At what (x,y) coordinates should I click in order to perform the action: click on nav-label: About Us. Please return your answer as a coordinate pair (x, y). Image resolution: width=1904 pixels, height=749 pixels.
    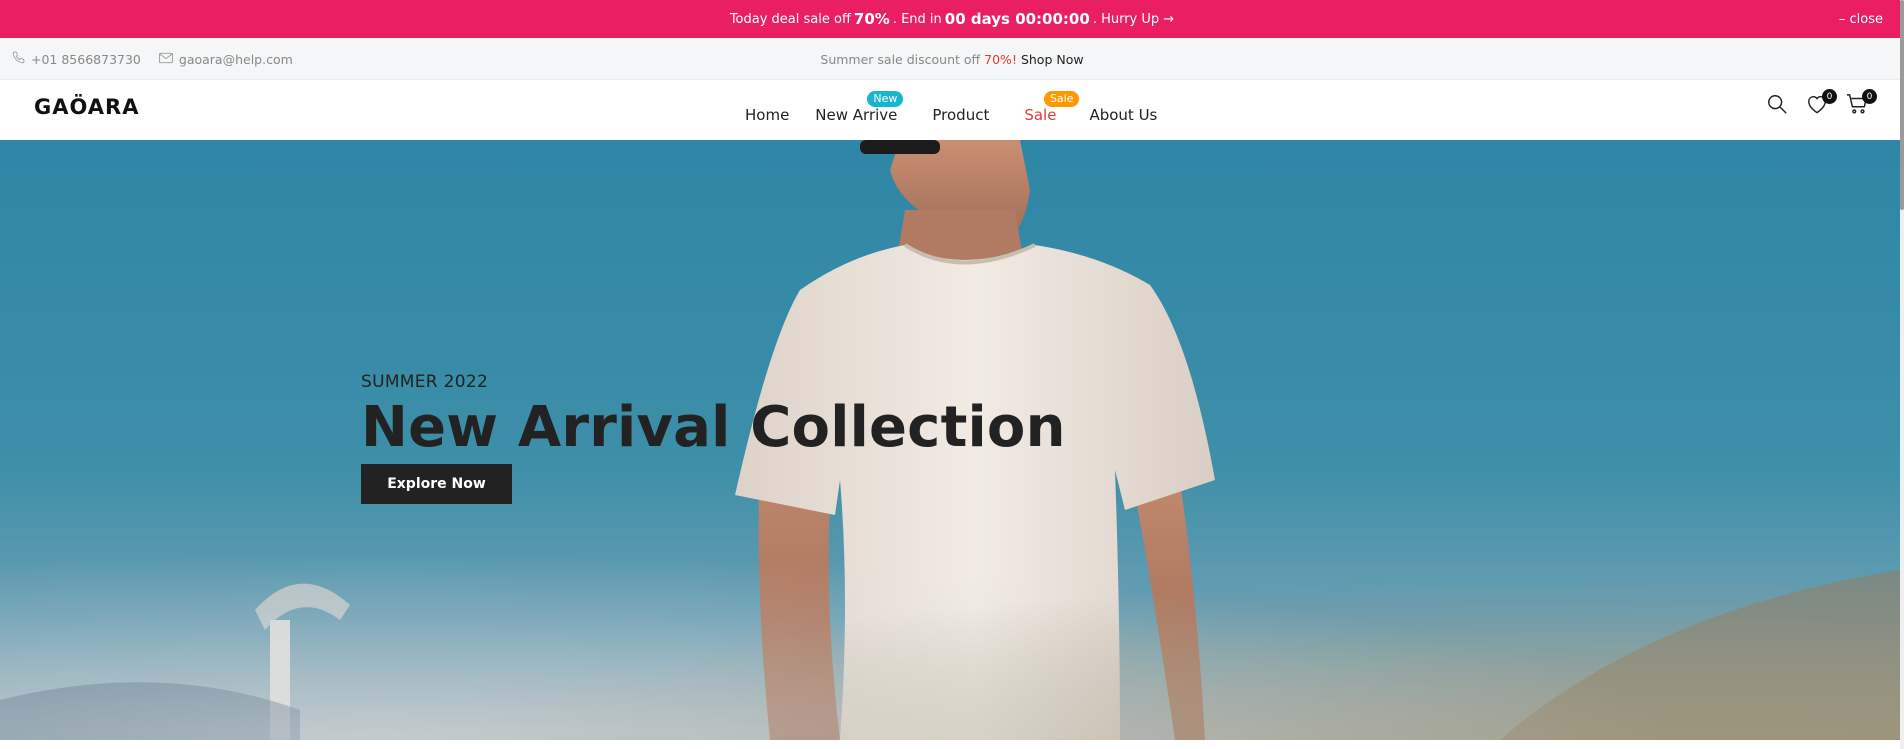
    Looking at the image, I should click on (1123, 115).